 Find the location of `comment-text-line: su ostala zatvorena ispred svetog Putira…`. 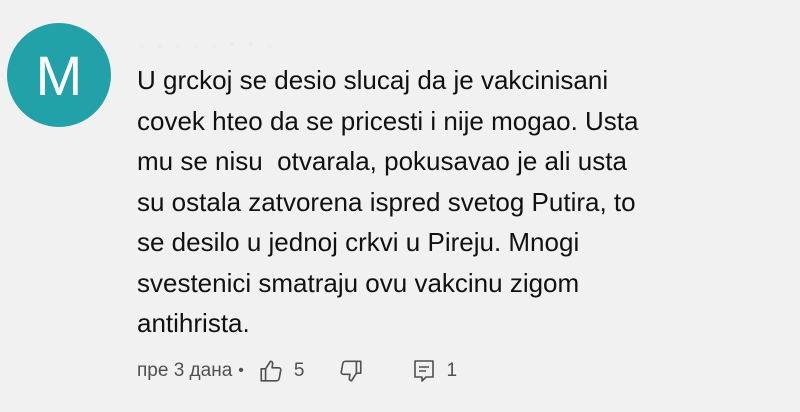

comment-text-line: su ostala zatvorena ispred svetog Putira… is located at coordinates (386, 201).